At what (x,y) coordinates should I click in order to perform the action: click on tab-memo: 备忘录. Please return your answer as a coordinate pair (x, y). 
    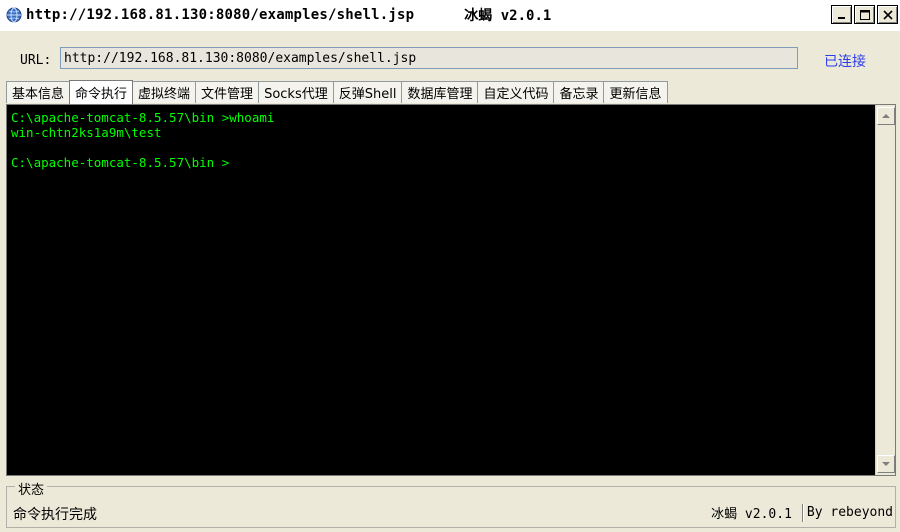
    Looking at the image, I should click on (579, 92).